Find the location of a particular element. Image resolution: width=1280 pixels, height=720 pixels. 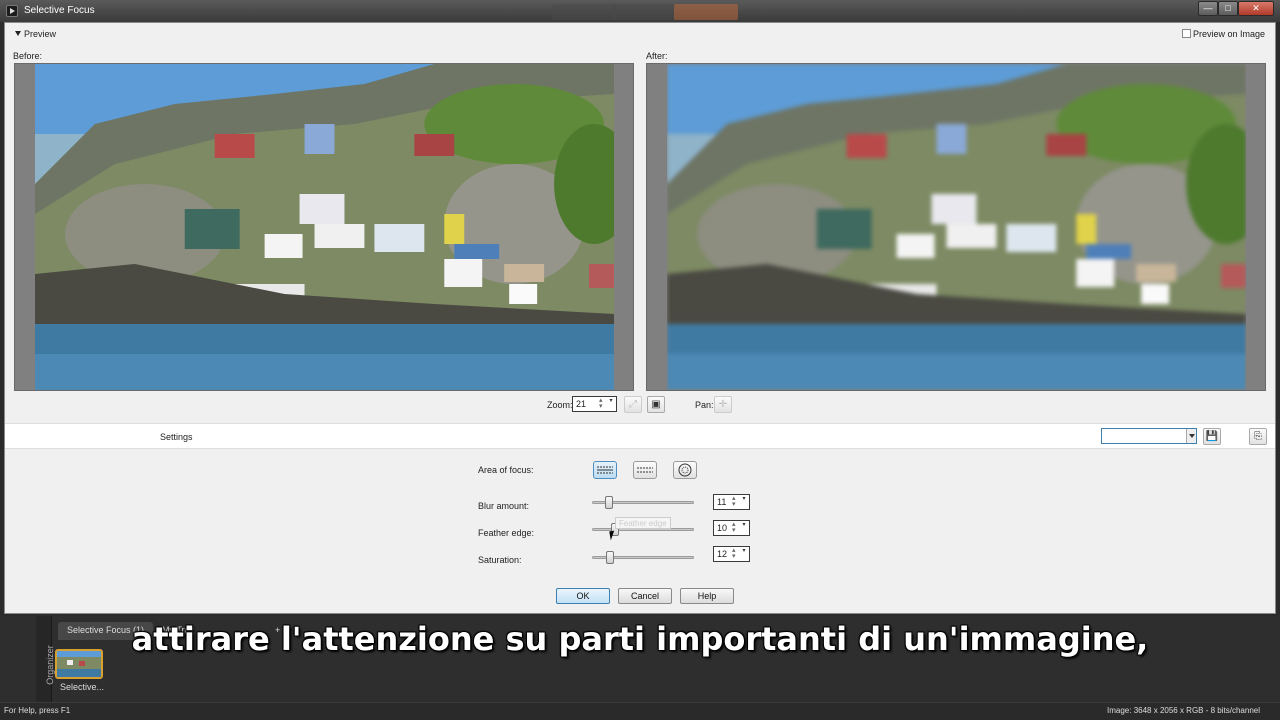

pan-button: ✛ is located at coordinates (723, 404).